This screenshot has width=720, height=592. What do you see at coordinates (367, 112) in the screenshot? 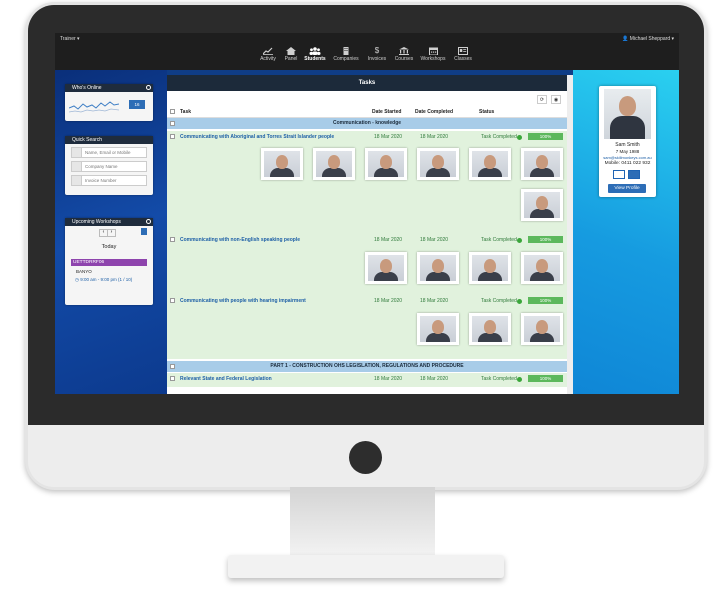
I see `task-table-header` at bounding box center [367, 112].